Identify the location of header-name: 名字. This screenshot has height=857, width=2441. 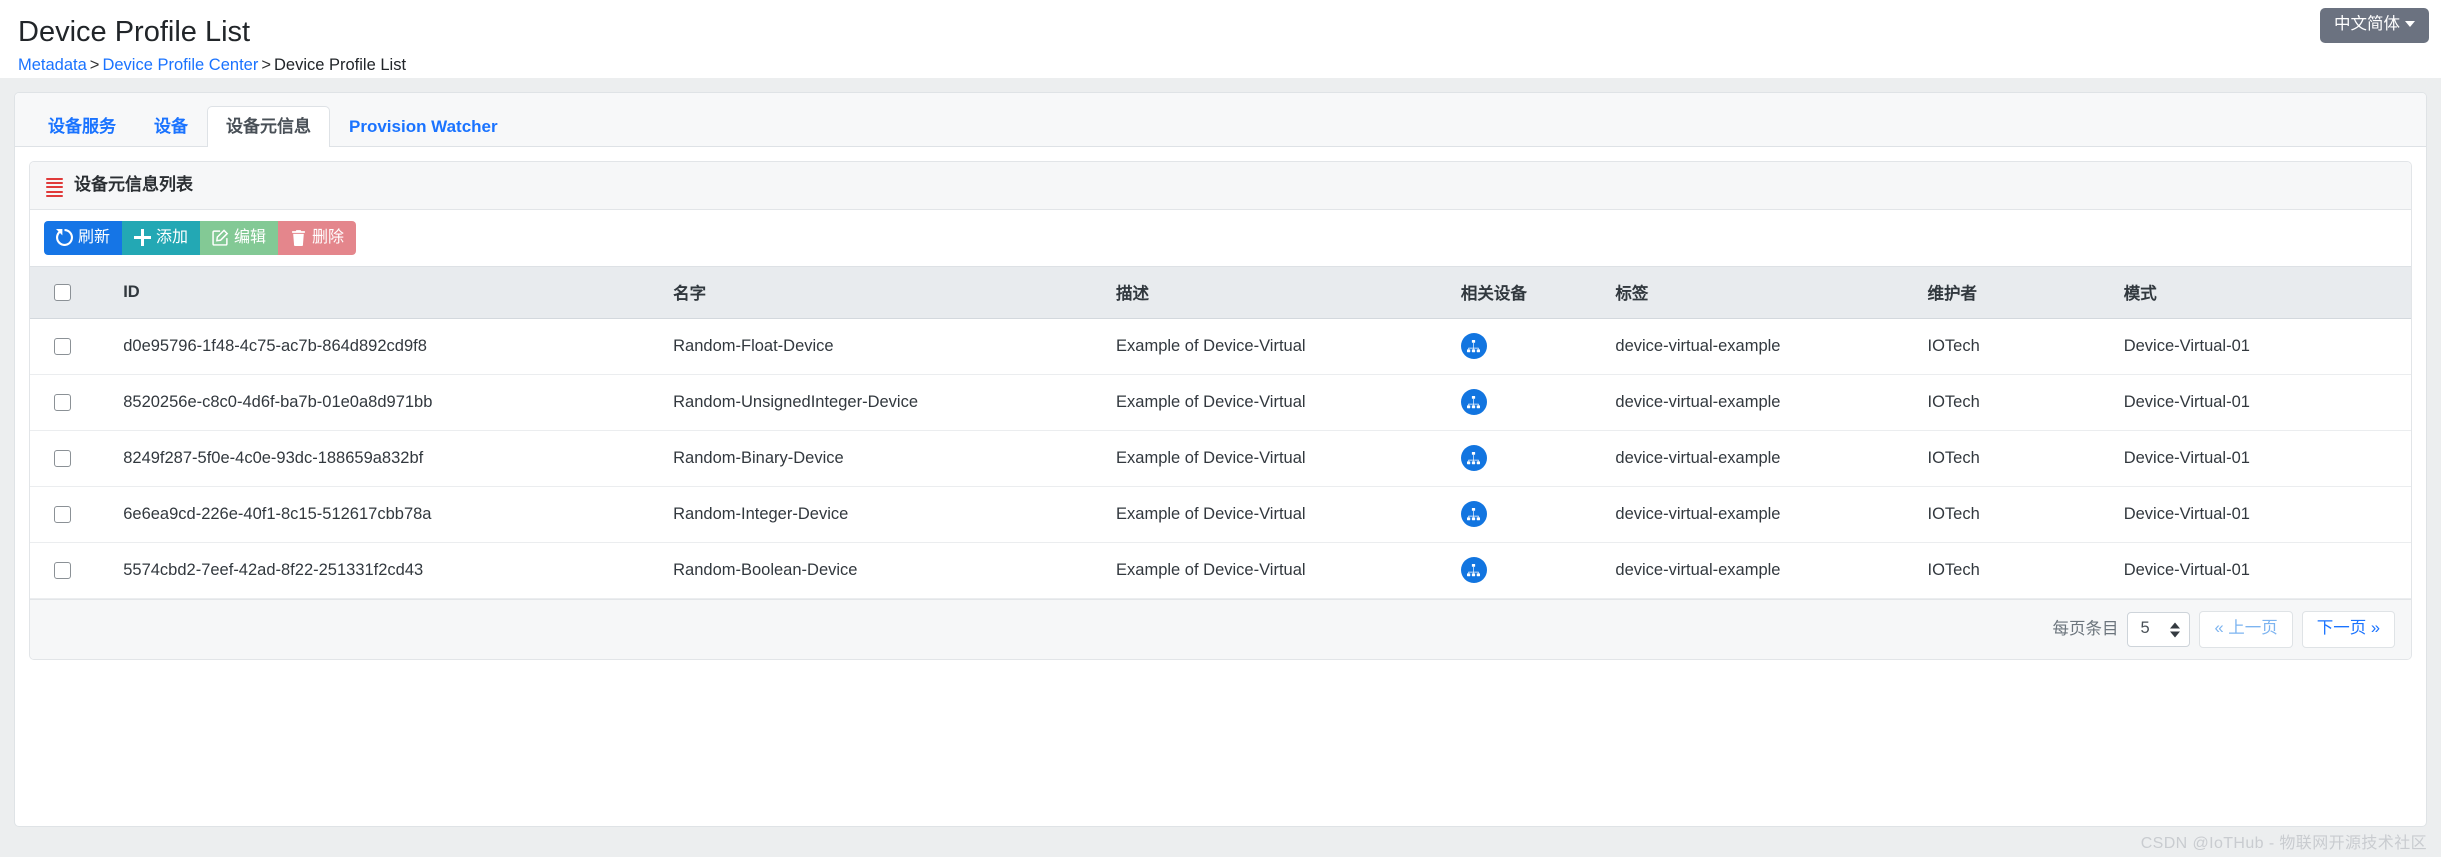
(885, 293).